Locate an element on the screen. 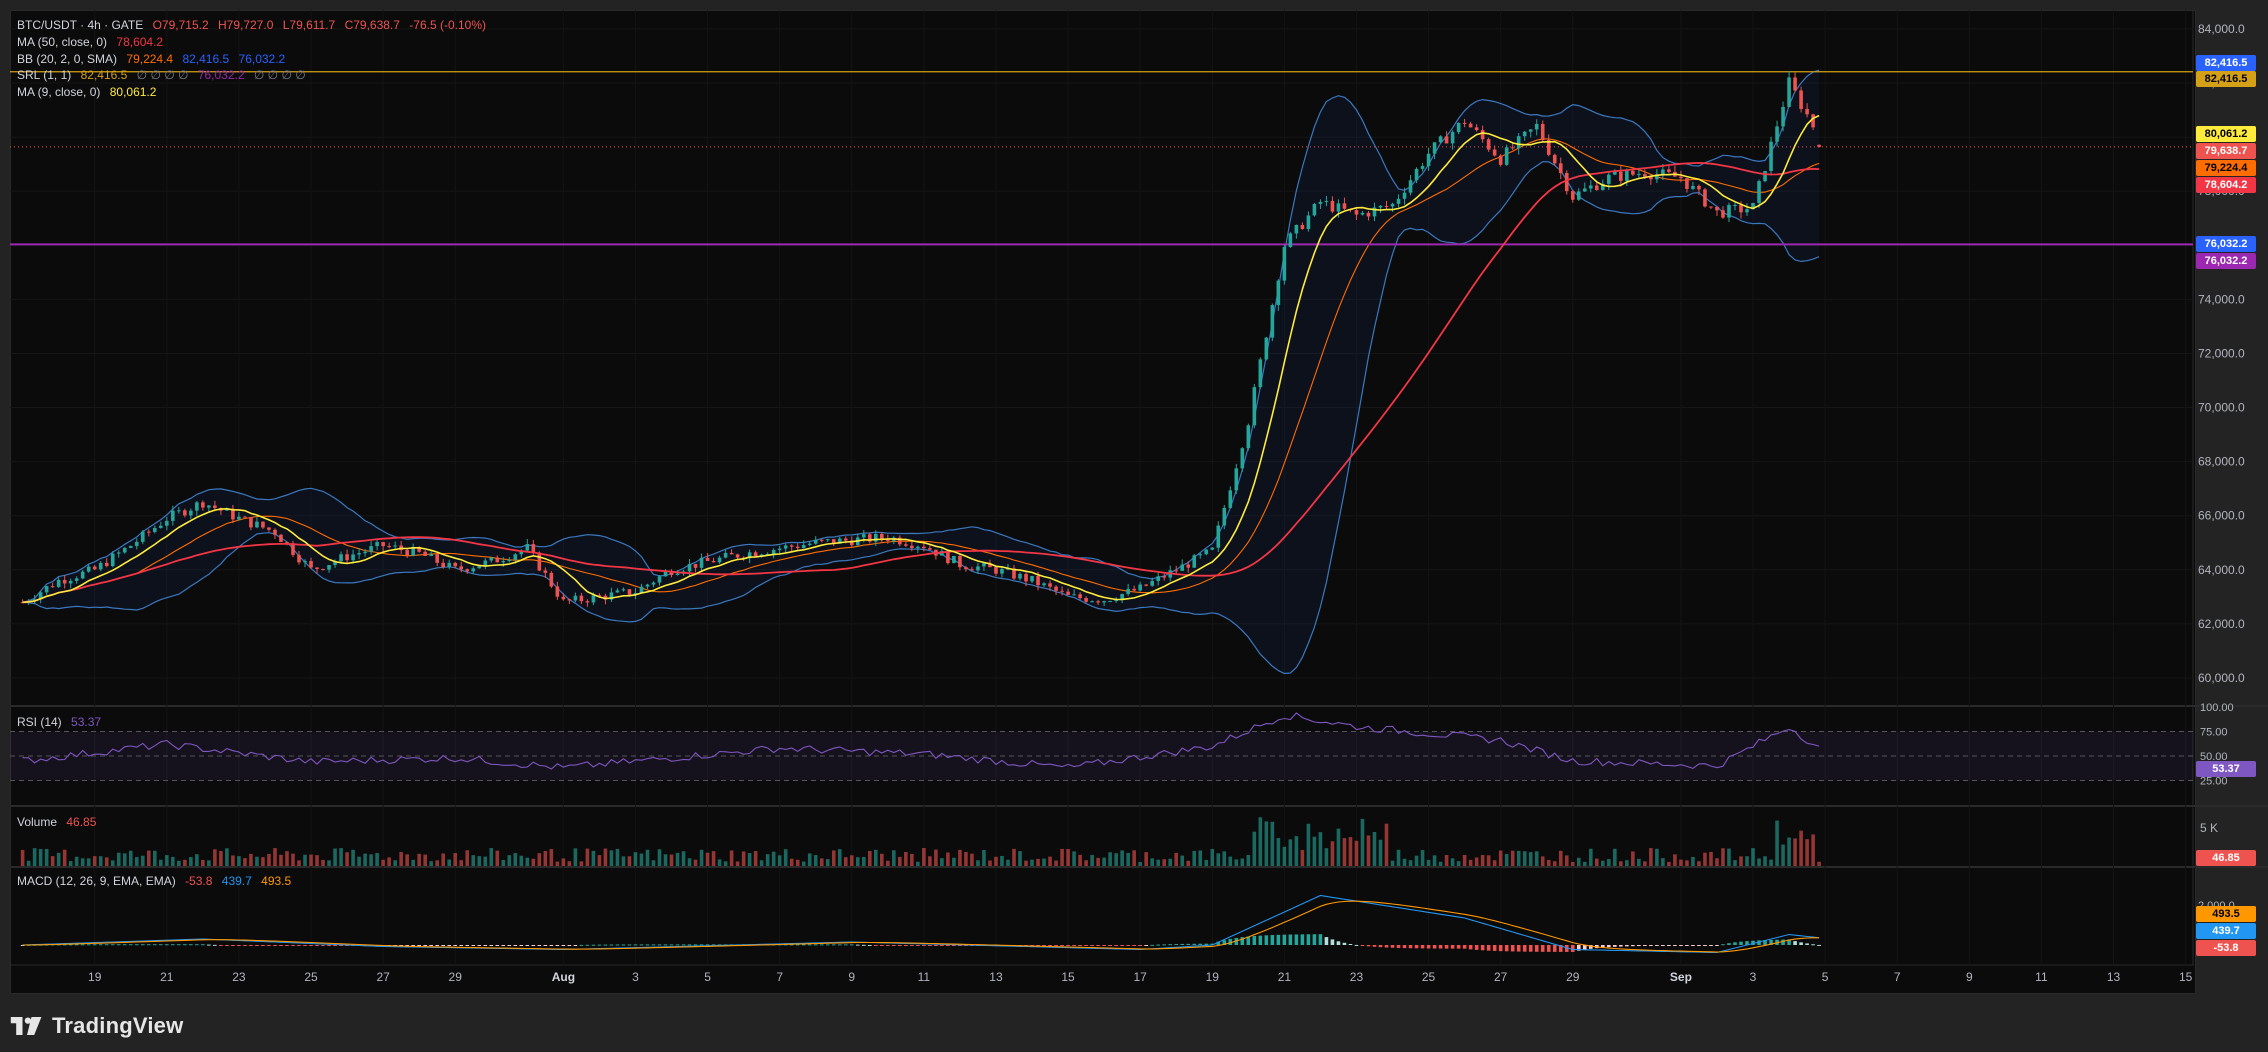 This screenshot has height=1052, width=2268. legend-ma50: MA (50, close, 0) 78,604.2 is located at coordinates (93, 42).